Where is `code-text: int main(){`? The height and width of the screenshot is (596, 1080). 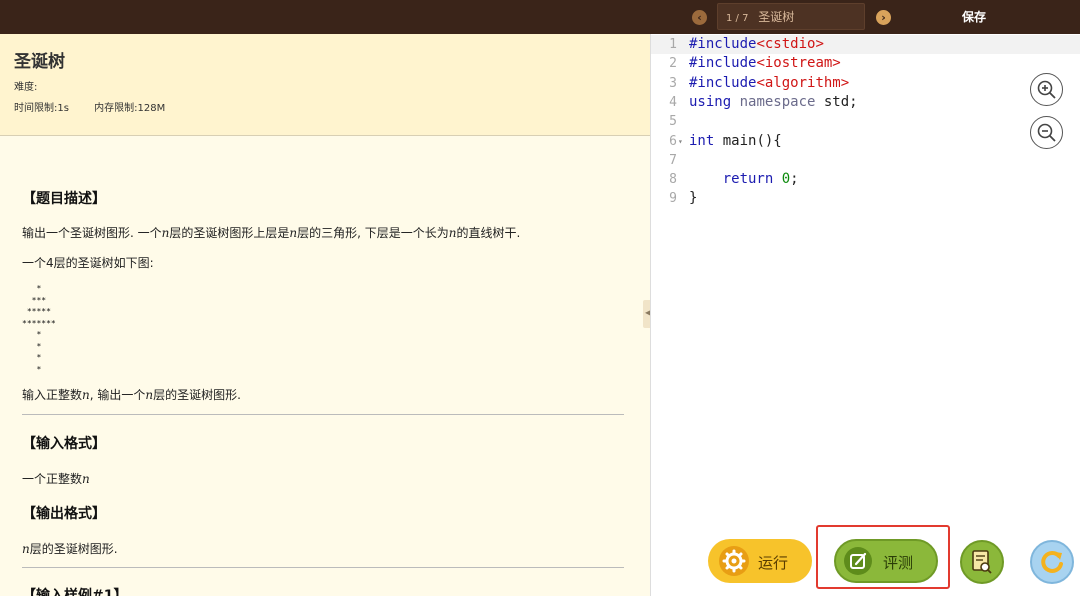
code-text: int main(){ is located at coordinates (735, 140).